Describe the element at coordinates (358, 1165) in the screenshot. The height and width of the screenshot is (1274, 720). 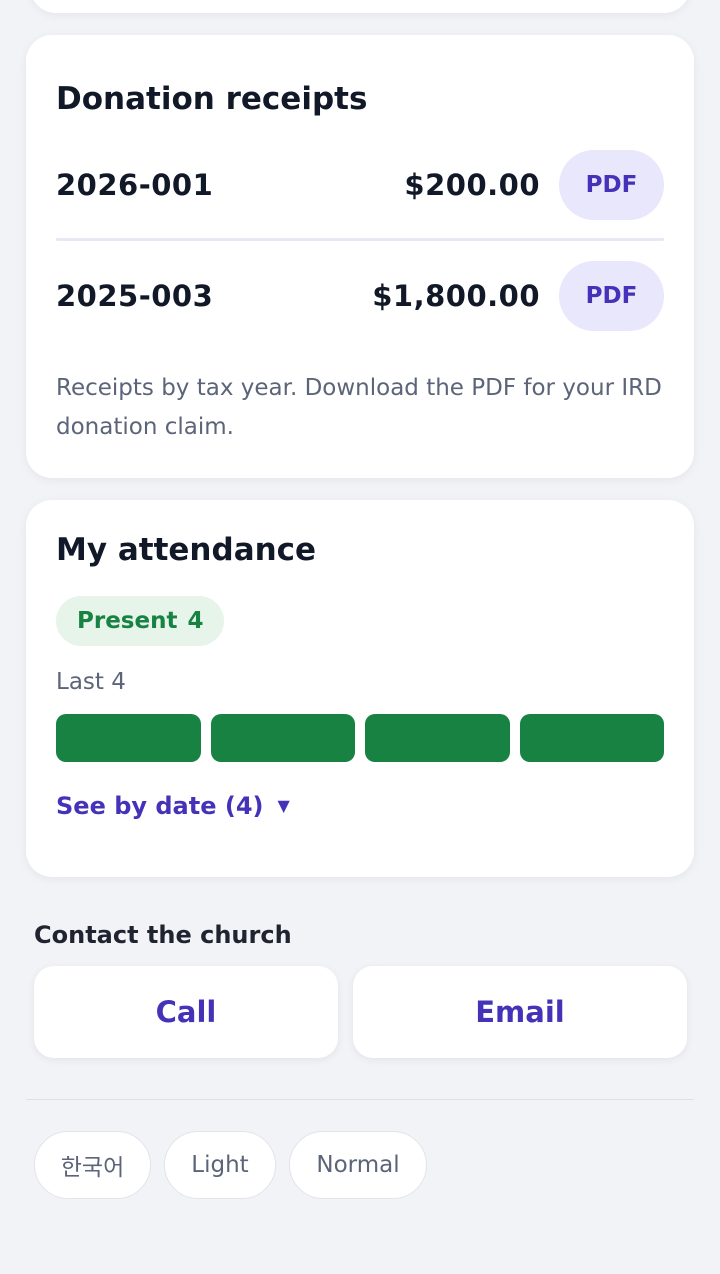
I see `text-size-toggle-button: Normal` at that location.